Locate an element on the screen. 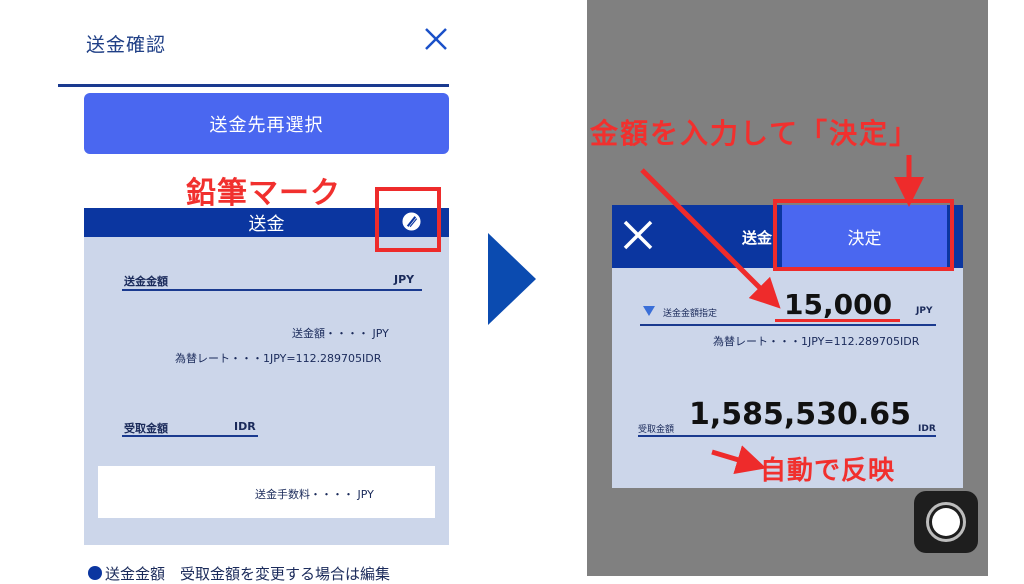 The height and width of the screenshot is (584, 1024). arrow-to-amount is located at coordinates (710, 238).